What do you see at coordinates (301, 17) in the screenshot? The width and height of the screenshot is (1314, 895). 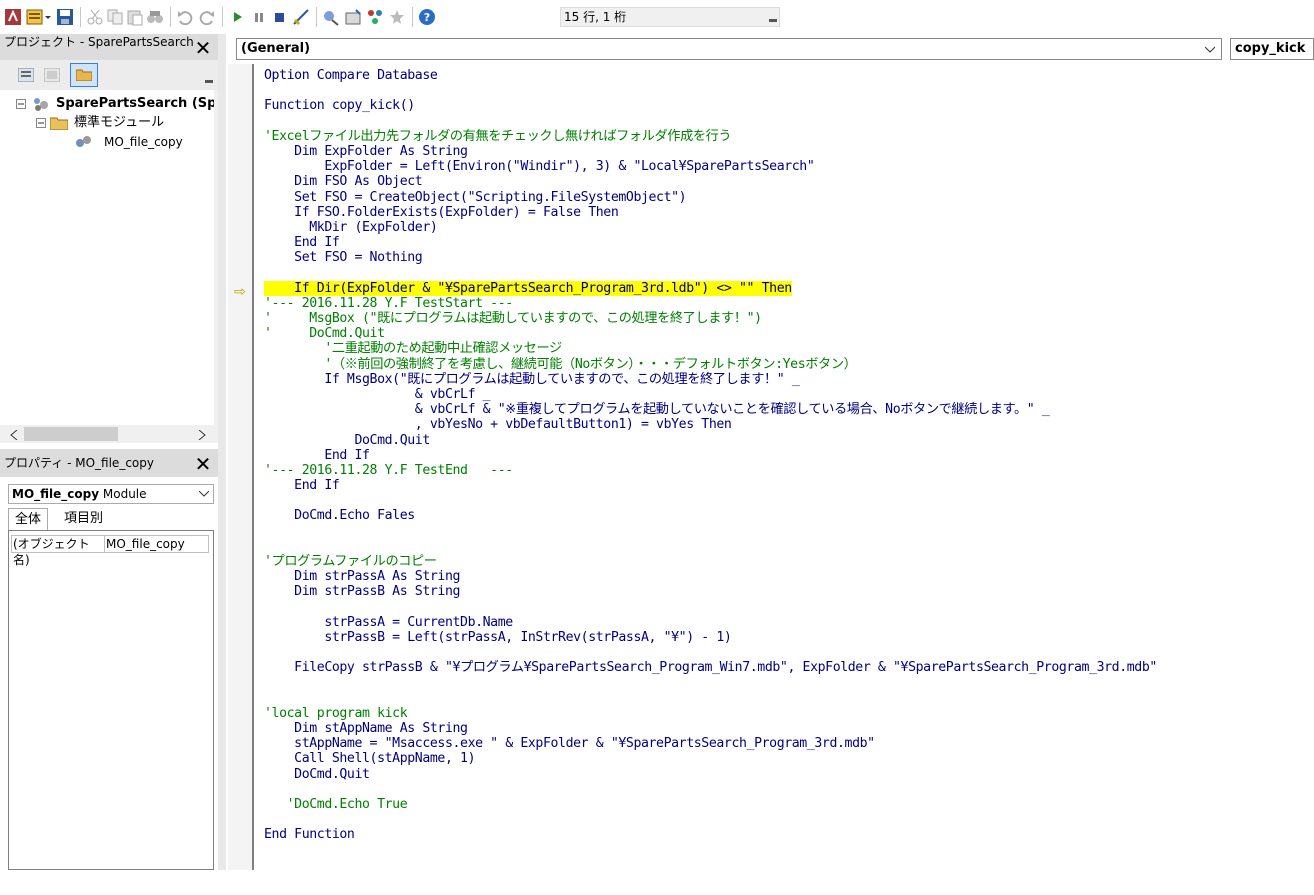 I see `design-mode-icon` at bounding box center [301, 17].